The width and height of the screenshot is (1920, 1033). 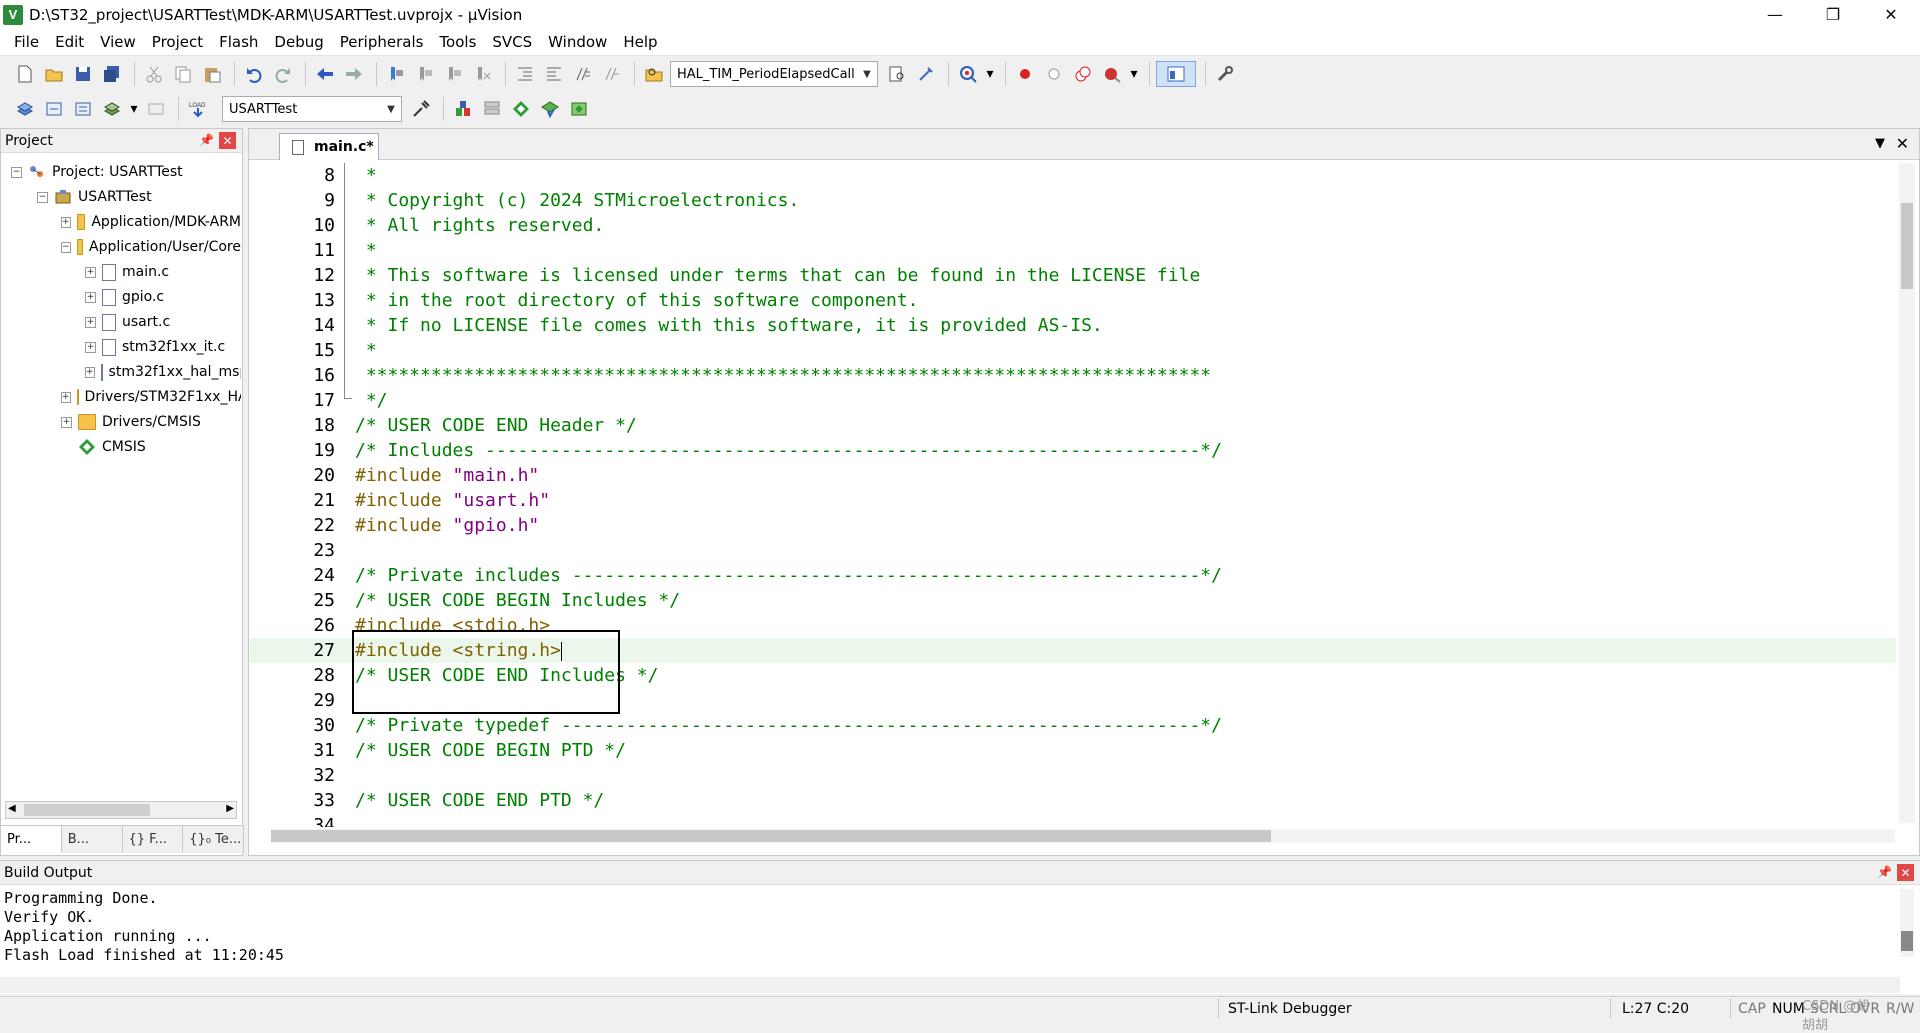 What do you see at coordinates (1073, 400) in the screenshot?
I see `code-line: 17 */` at bounding box center [1073, 400].